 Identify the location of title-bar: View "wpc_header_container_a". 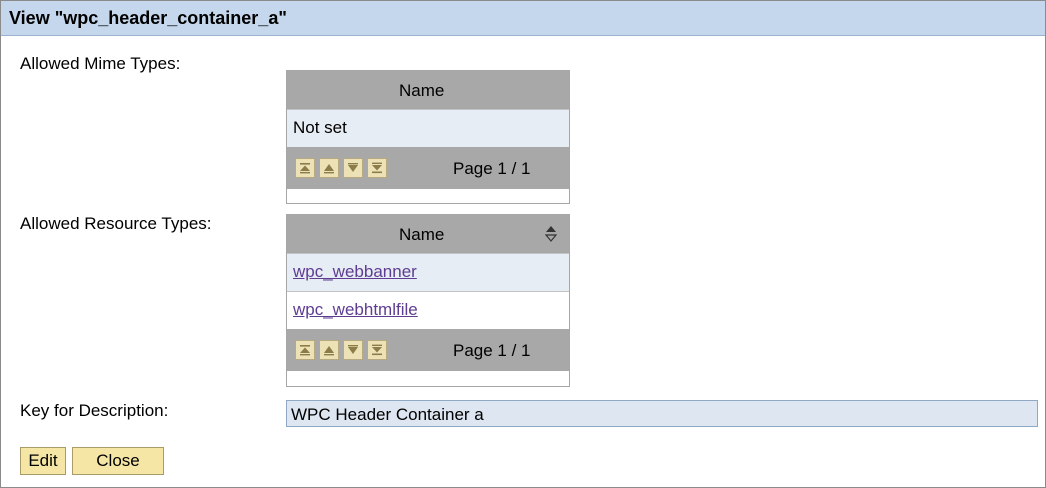
(523, 18).